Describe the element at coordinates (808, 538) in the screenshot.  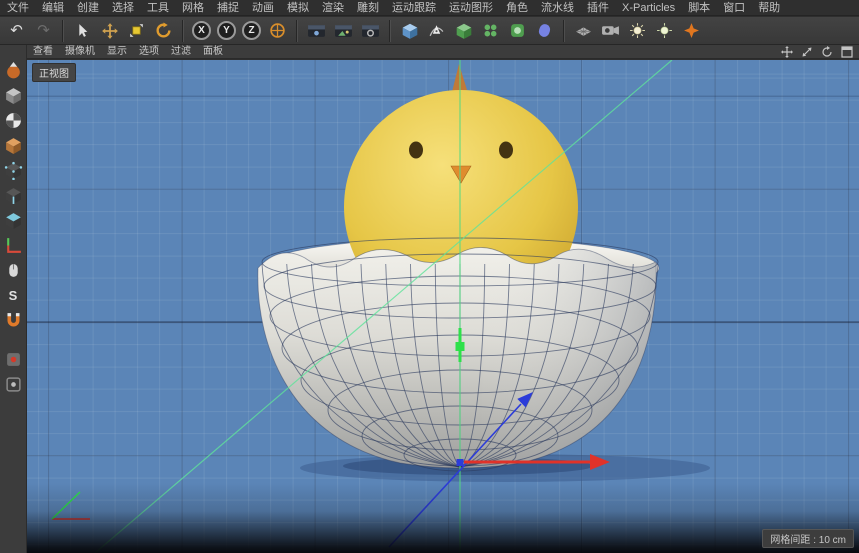
I see `grid-spacing-label: 网格间距 : 10 cm` at that location.